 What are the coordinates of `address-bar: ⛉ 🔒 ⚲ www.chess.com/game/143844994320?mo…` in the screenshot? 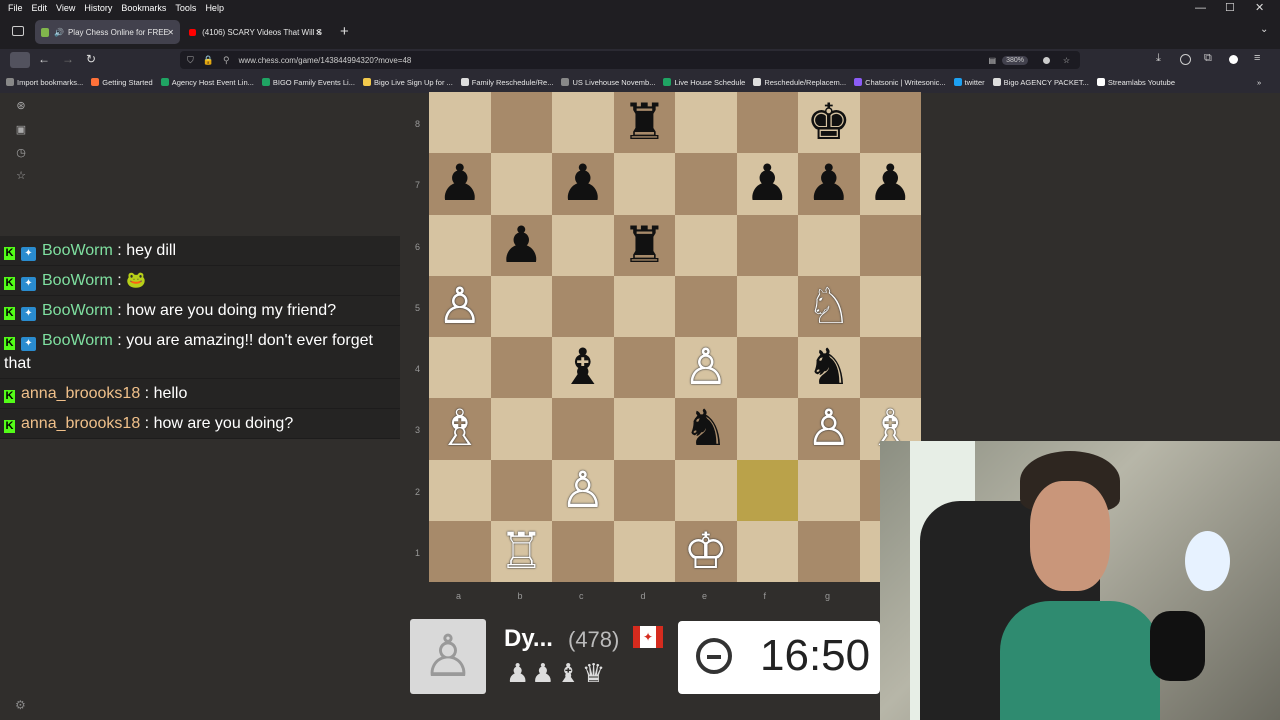 It's located at (630, 60).